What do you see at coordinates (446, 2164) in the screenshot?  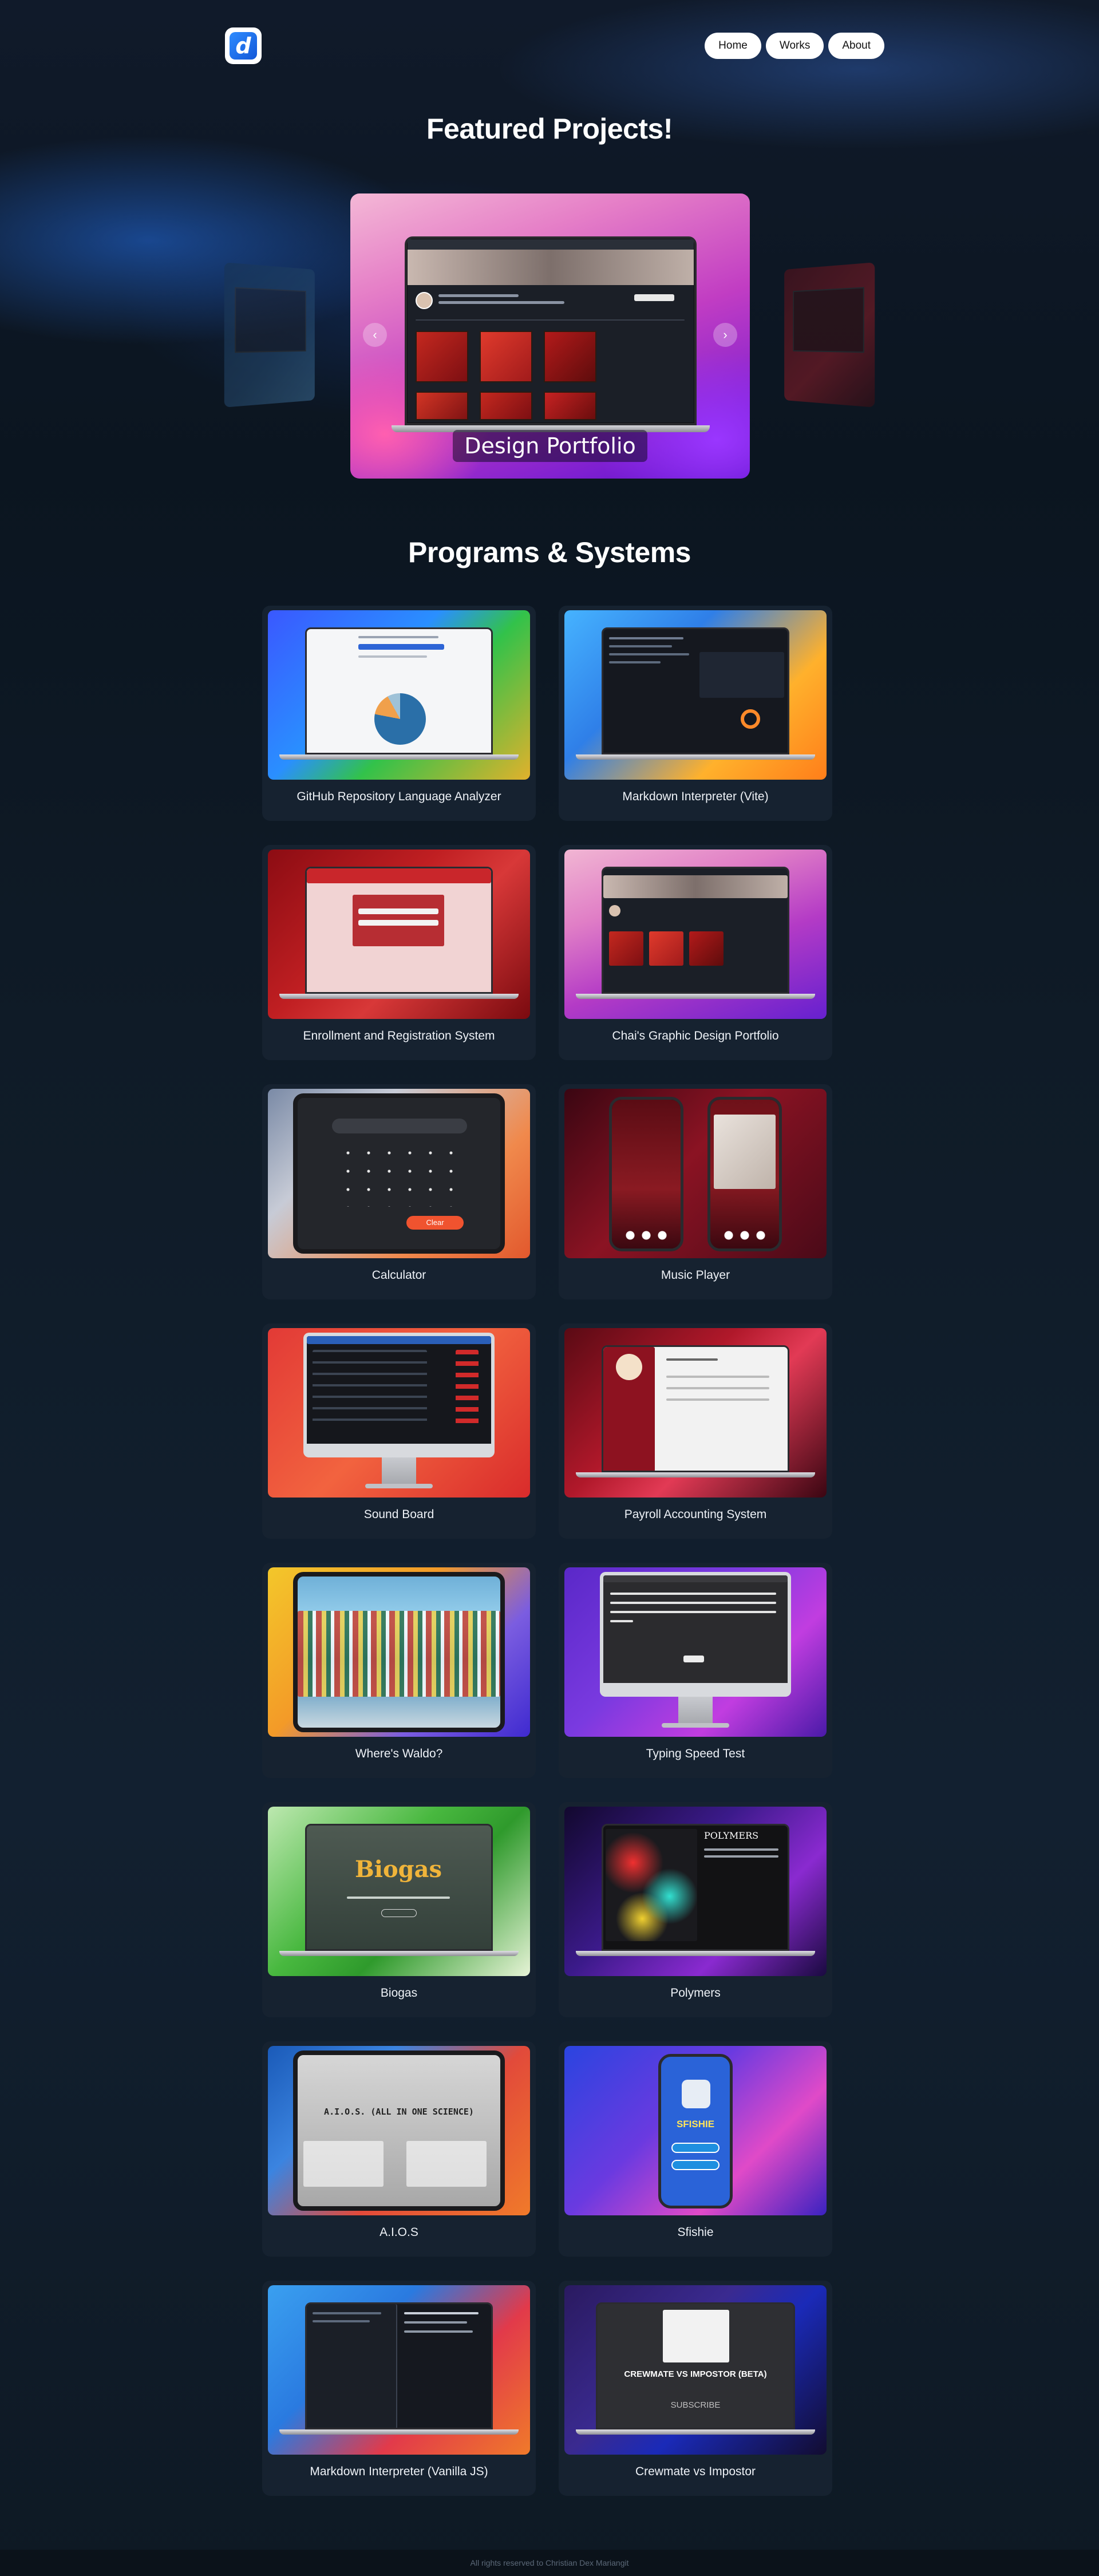 I see `signup-panel` at bounding box center [446, 2164].